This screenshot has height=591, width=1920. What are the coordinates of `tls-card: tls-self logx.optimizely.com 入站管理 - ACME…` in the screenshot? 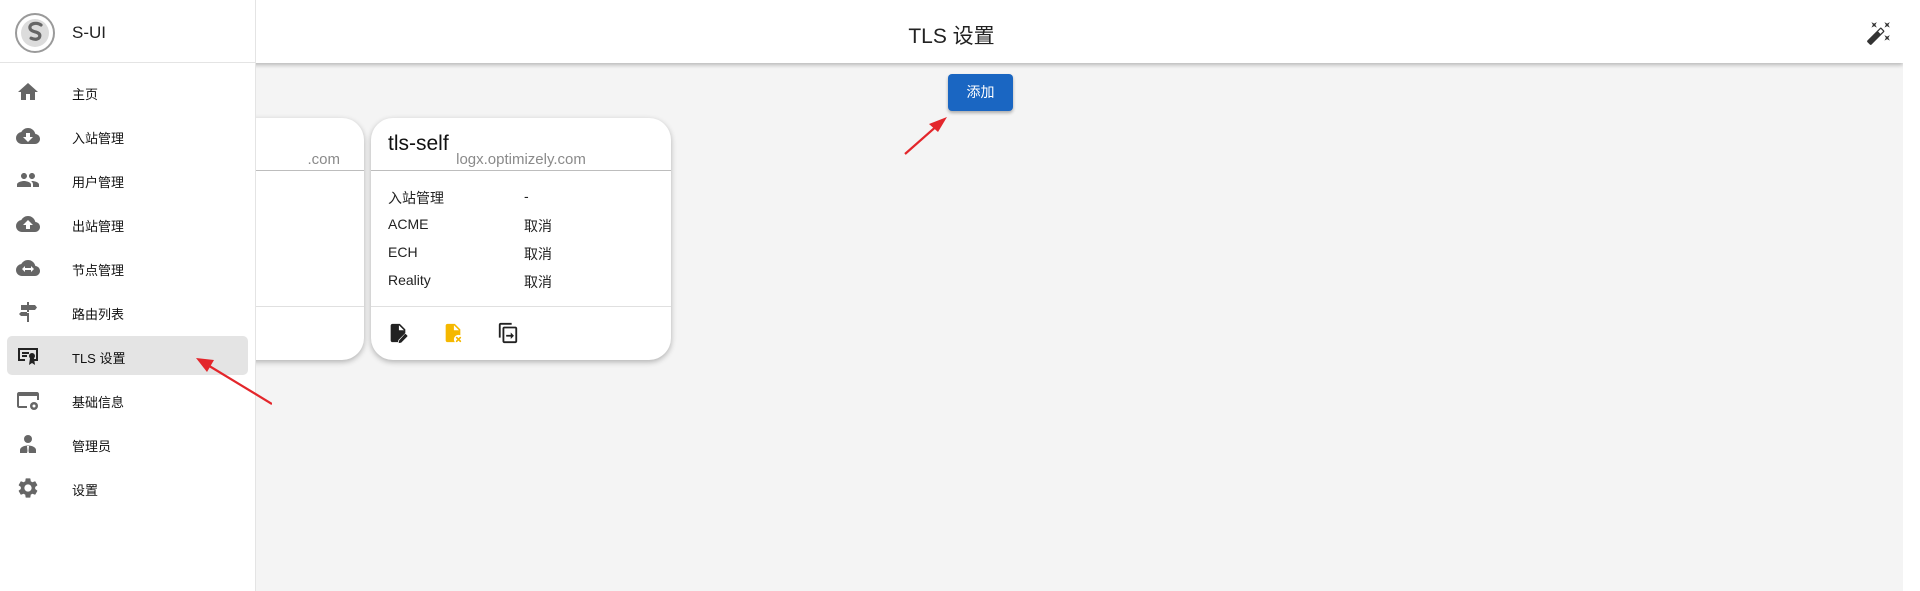 It's located at (521, 239).